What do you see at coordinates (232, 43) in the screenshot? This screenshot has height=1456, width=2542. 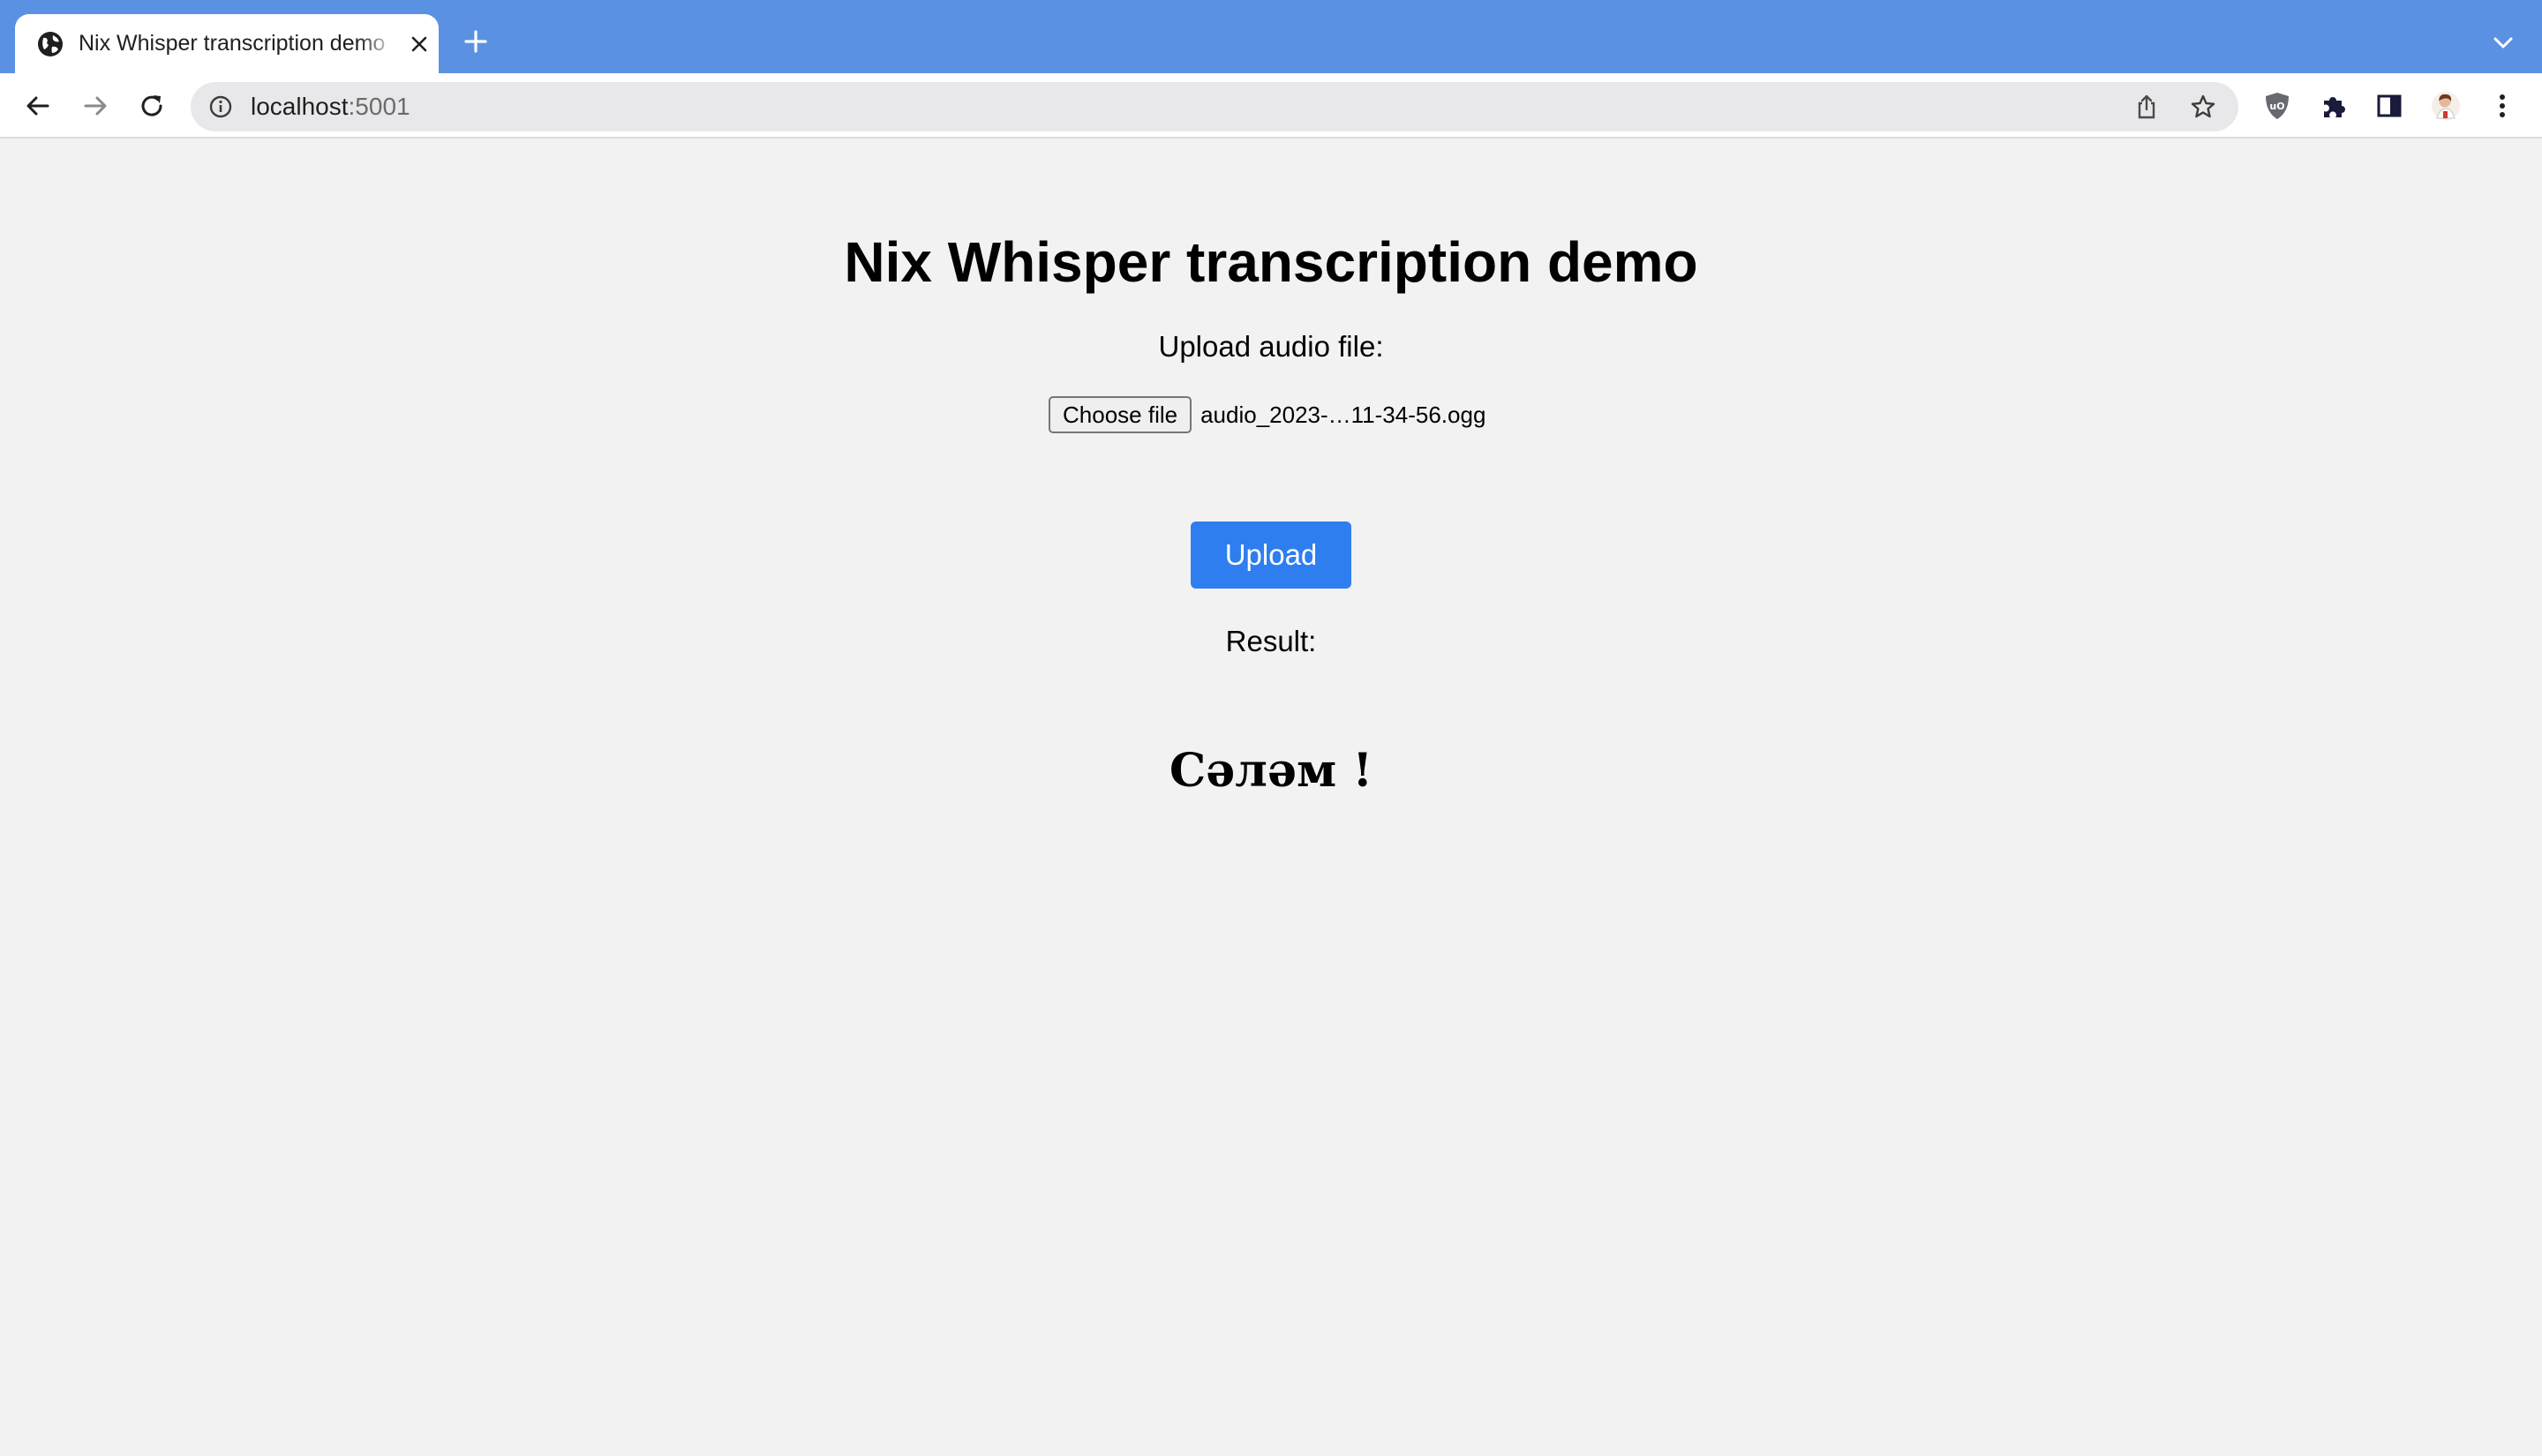 I see `tab-title: Nix Whisper transcription demo` at bounding box center [232, 43].